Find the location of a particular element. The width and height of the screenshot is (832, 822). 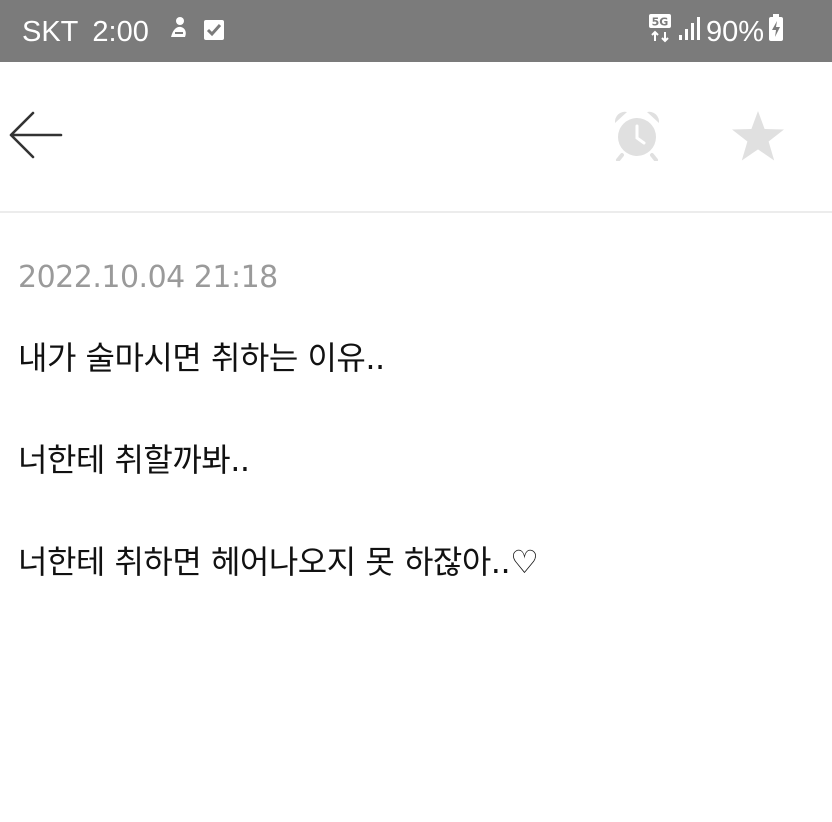

checkbox-icon is located at coordinates (214, 32).